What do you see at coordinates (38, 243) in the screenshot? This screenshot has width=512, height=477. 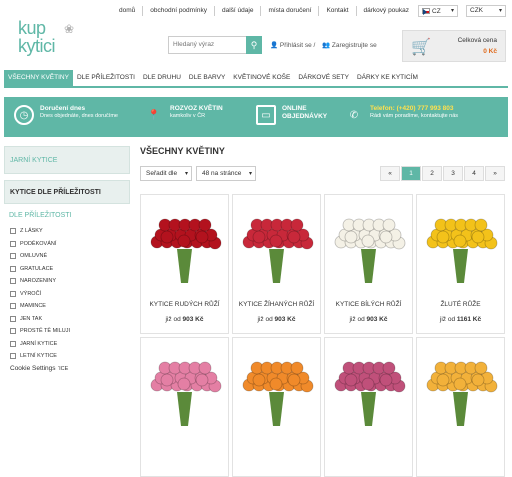 I see `filter-label: PODĚKOVÁNÍ` at bounding box center [38, 243].